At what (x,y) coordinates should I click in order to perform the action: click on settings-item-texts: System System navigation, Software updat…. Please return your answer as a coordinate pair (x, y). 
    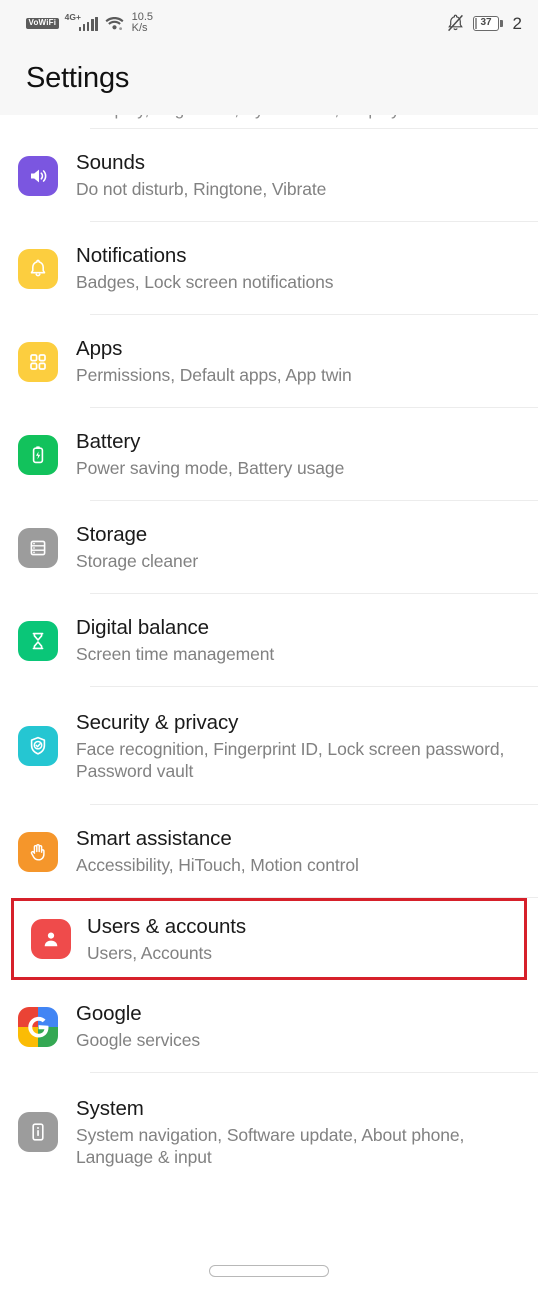
    Looking at the image, I should click on (300, 1132).